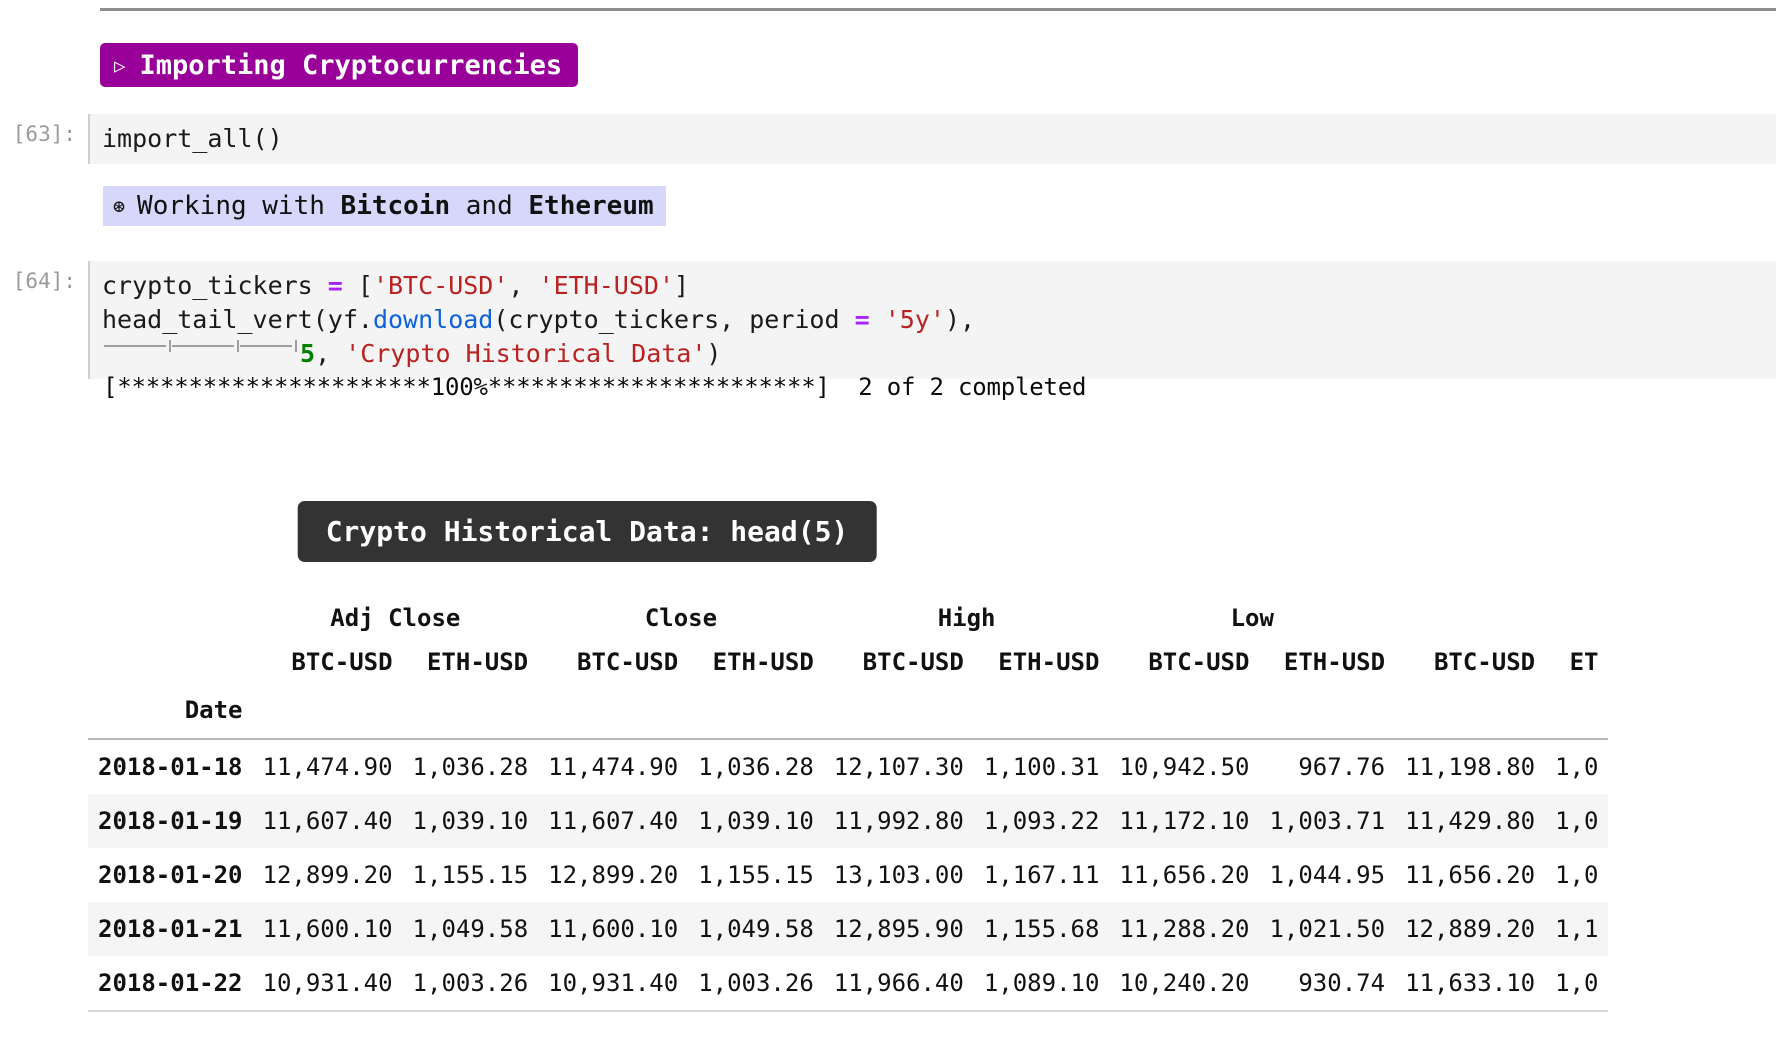  What do you see at coordinates (674, 319) in the screenshot?
I see `token-args: (crypto_tickers, period` at bounding box center [674, 319].